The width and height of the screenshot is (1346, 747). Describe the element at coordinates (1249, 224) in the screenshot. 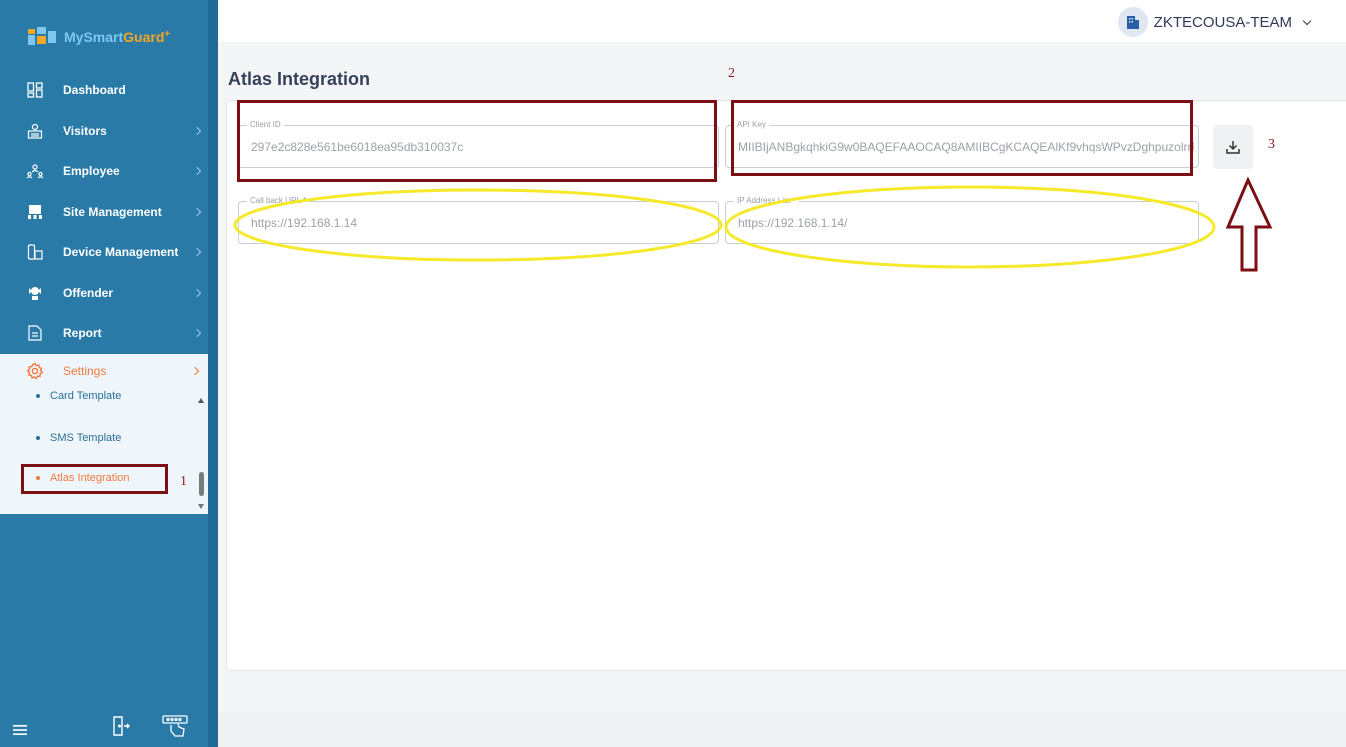

I see `annotation-arrow-up-icon` at that location.